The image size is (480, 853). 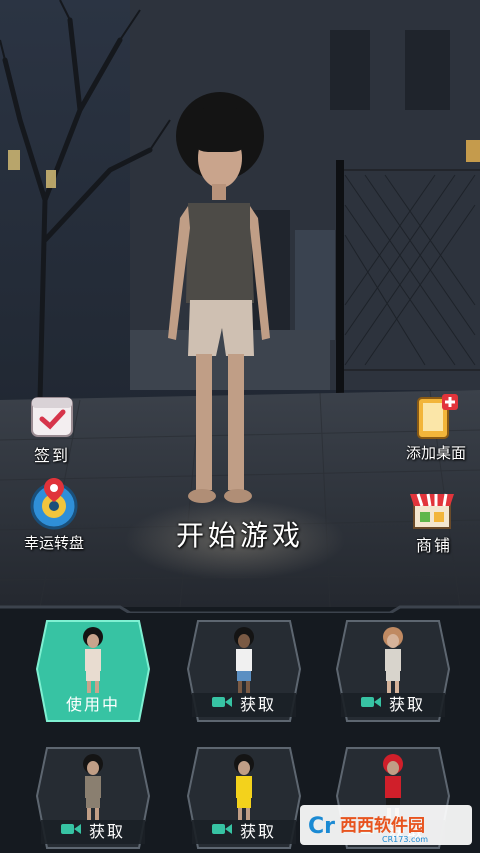 I want to click on add-to-desktop-icon, so click(x=437, y=416).